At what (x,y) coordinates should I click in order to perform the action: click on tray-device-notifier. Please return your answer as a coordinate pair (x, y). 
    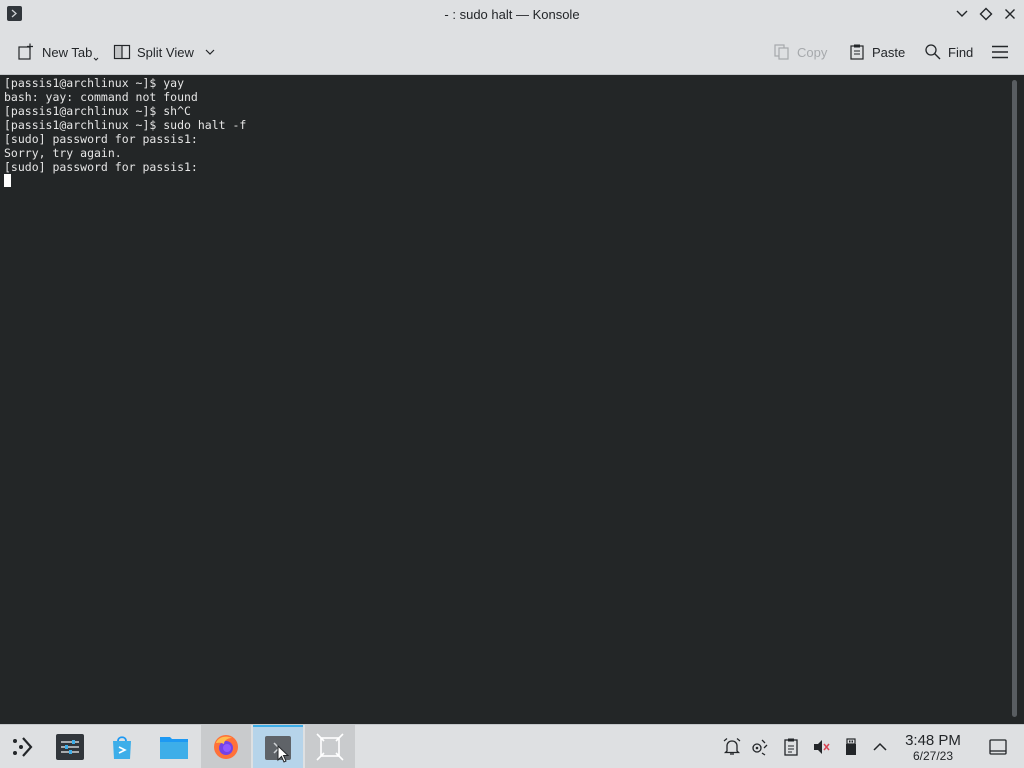
    Looking at the image, I should click on (851, 747).